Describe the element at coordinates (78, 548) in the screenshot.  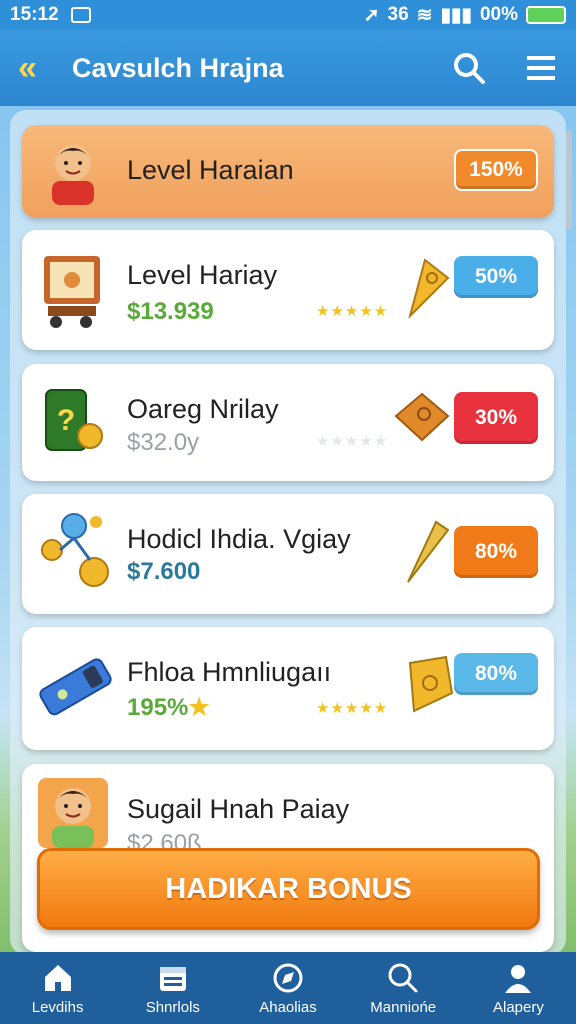
I see `coins-icon` at that location.